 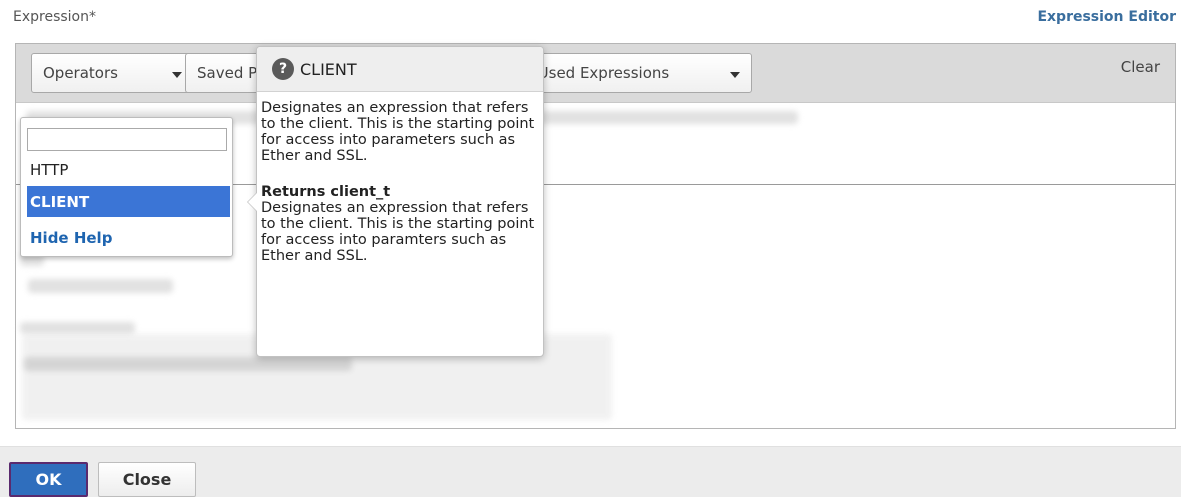 I want to click on close-button: Close, so click(x=147, y=479).